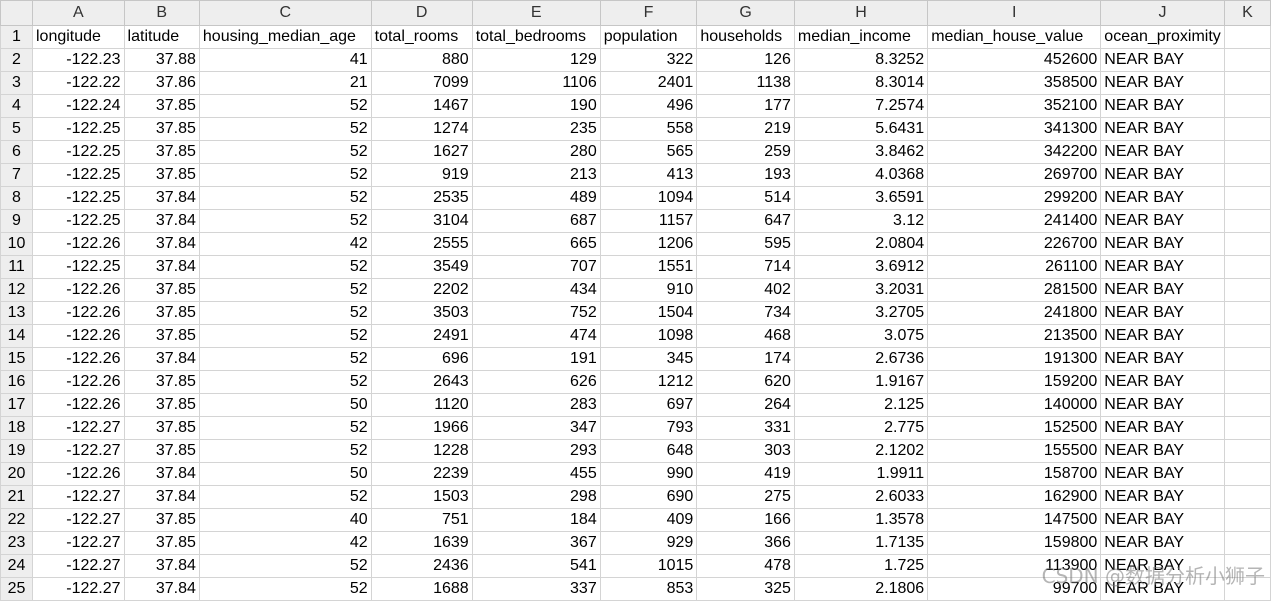  Describe the element at coordinates (536, 290) in the screenshot. I see `data-cell: 434` at that location.